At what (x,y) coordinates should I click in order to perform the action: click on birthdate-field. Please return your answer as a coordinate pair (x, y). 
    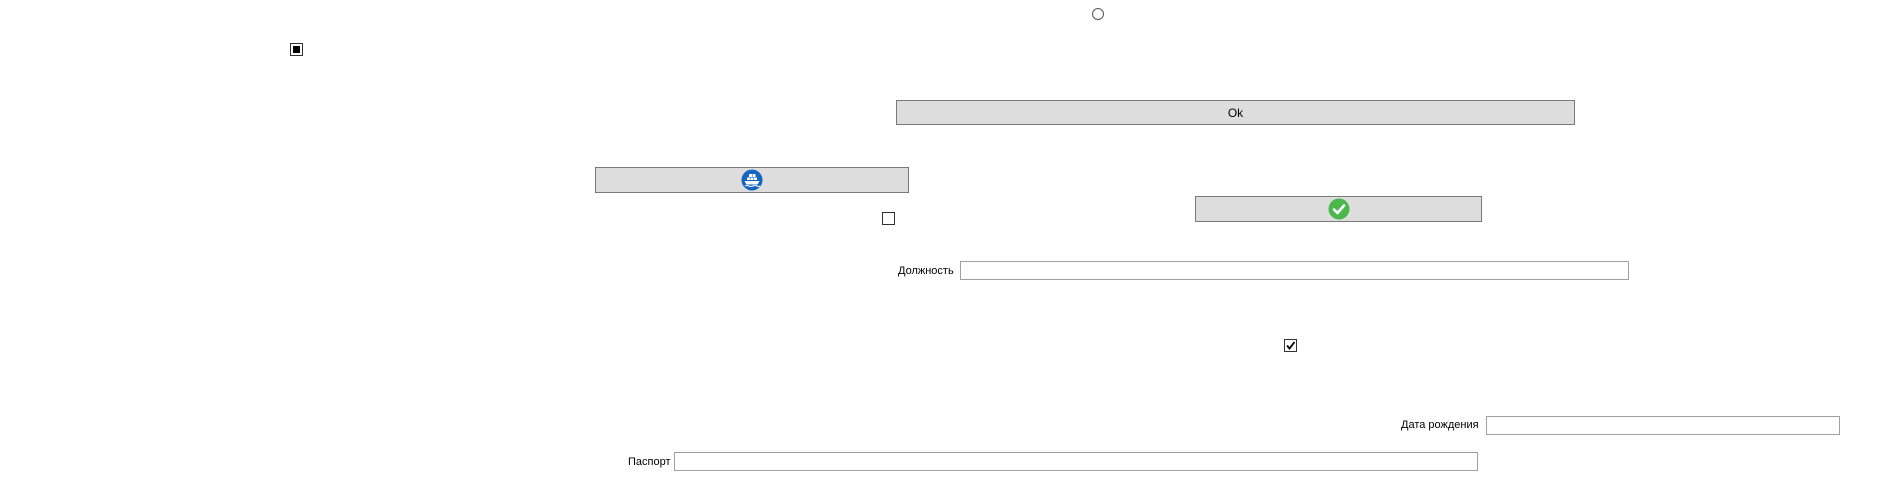
    Looking at the image, I should click on (1663, 425).